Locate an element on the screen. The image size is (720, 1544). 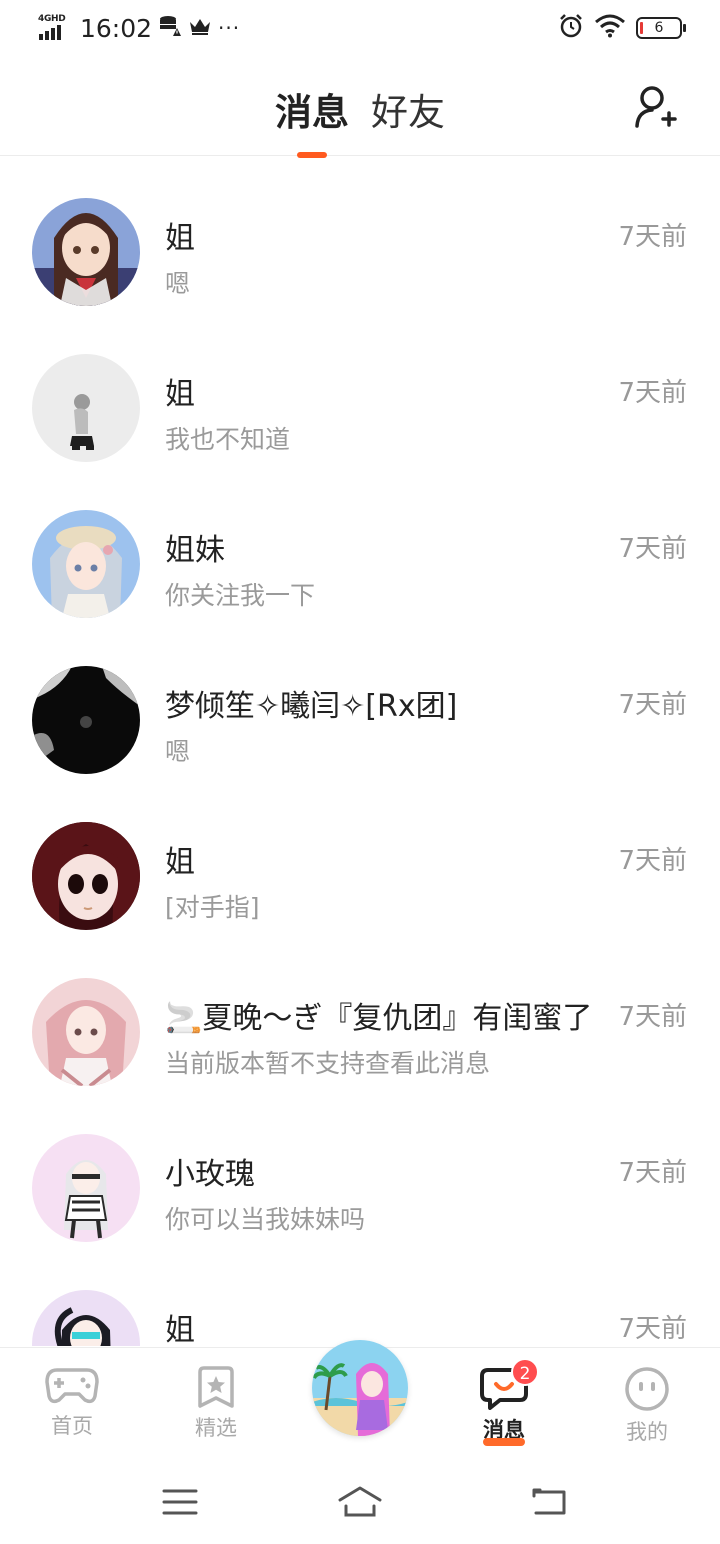
signal-icon: 4GHD is located at coordinates (55, 28).